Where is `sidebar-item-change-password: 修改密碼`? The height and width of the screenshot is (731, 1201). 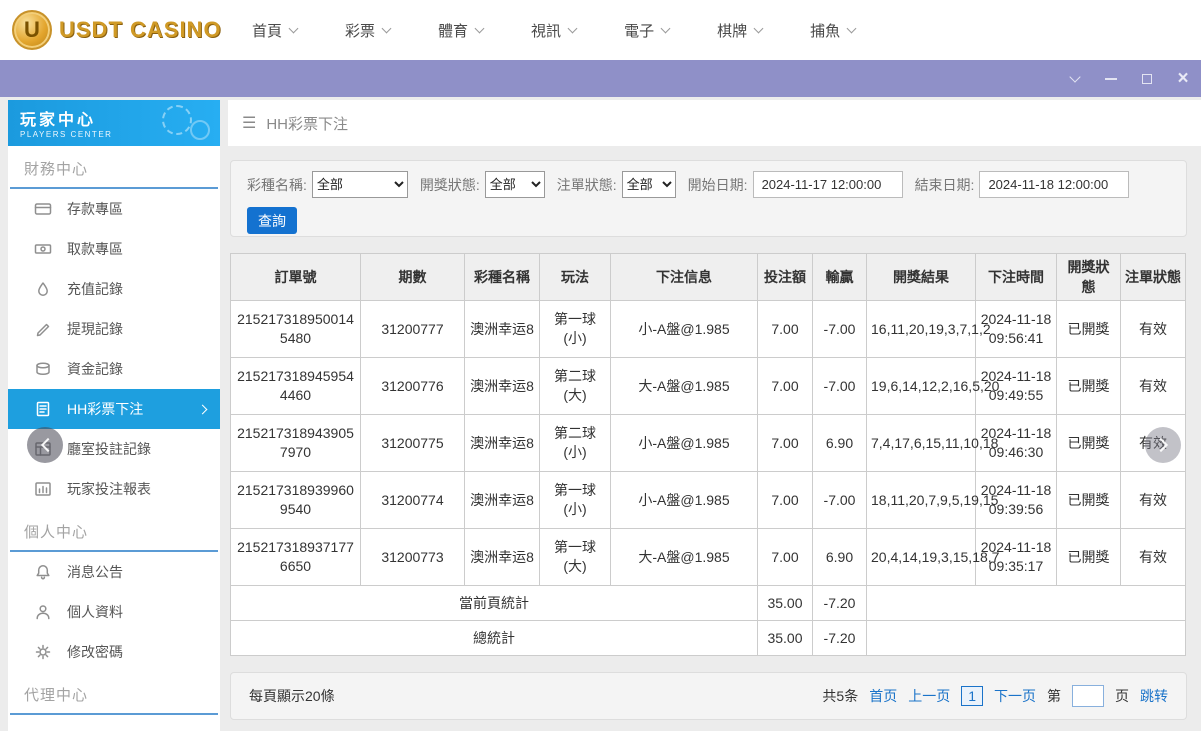
sidebar-item-change-password: 修改密碼 is located at coordinates (114, 652).